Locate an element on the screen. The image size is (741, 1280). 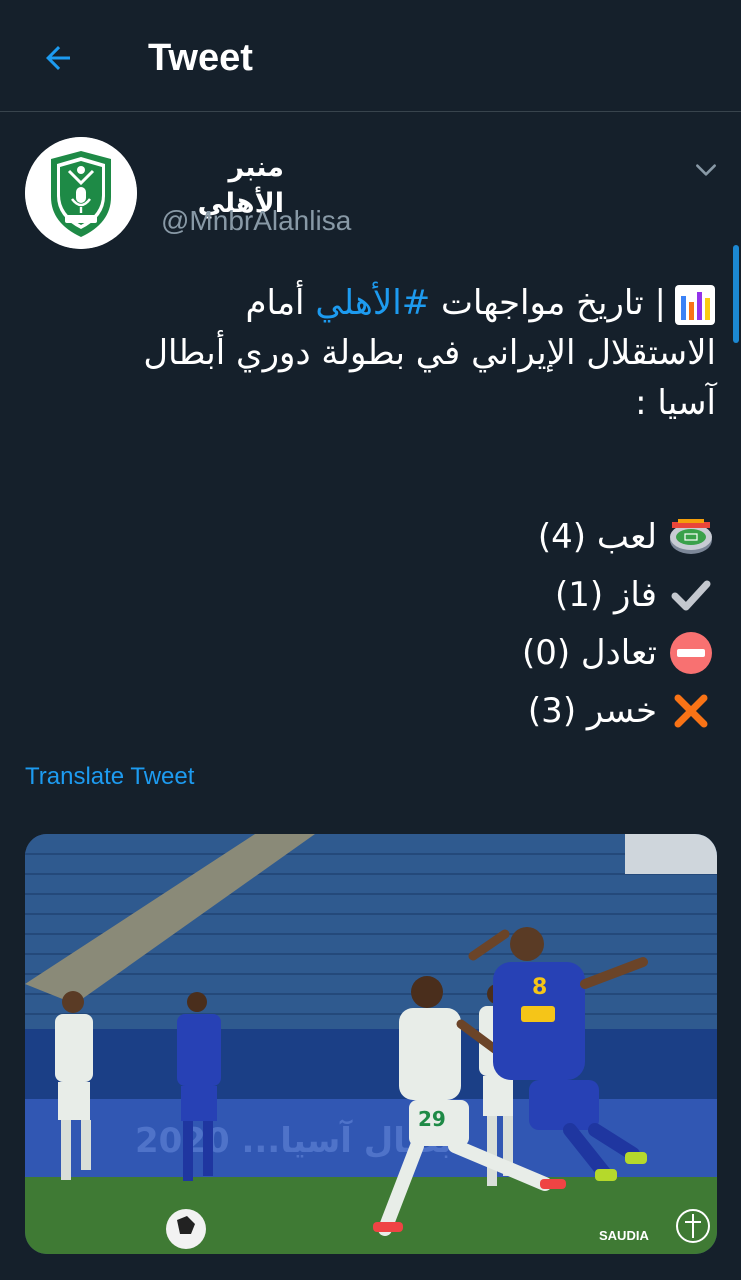
stat-label: خسر (3) is located at coordinates (592, 711).